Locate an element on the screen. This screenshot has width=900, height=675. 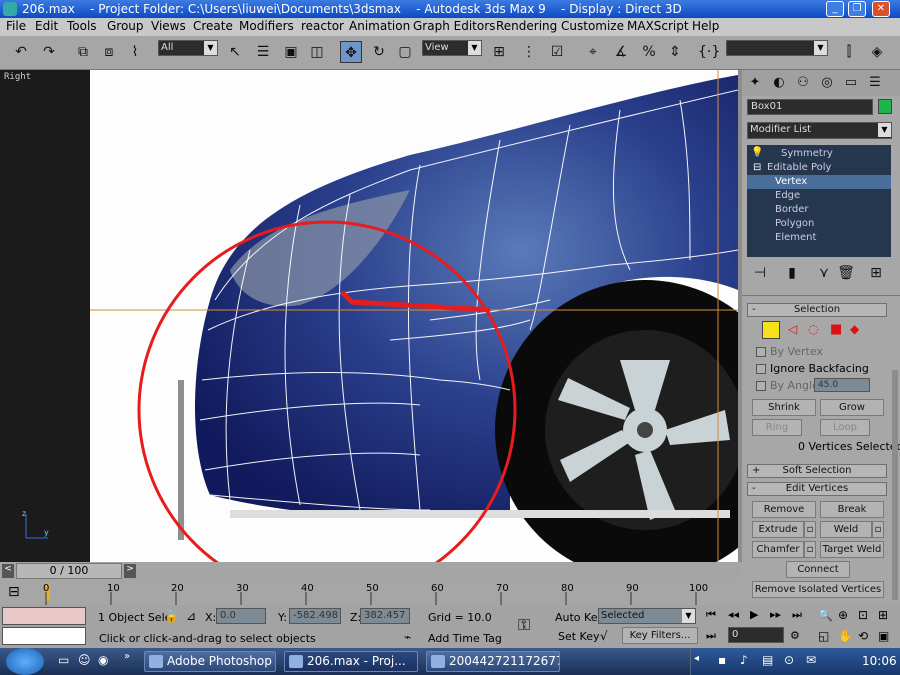
minimize-button: _ is located at coordinates (835, 9).